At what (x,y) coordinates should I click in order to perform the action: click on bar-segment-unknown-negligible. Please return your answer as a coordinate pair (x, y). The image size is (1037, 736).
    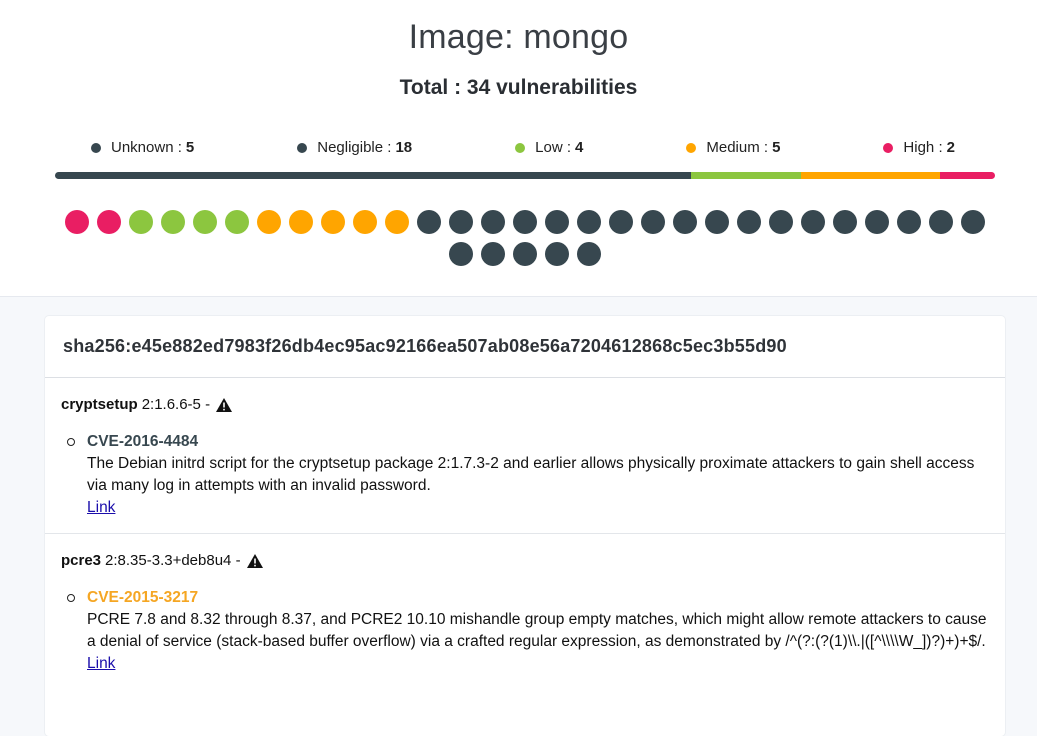
    Looking at the image, I should click on (373, 175).